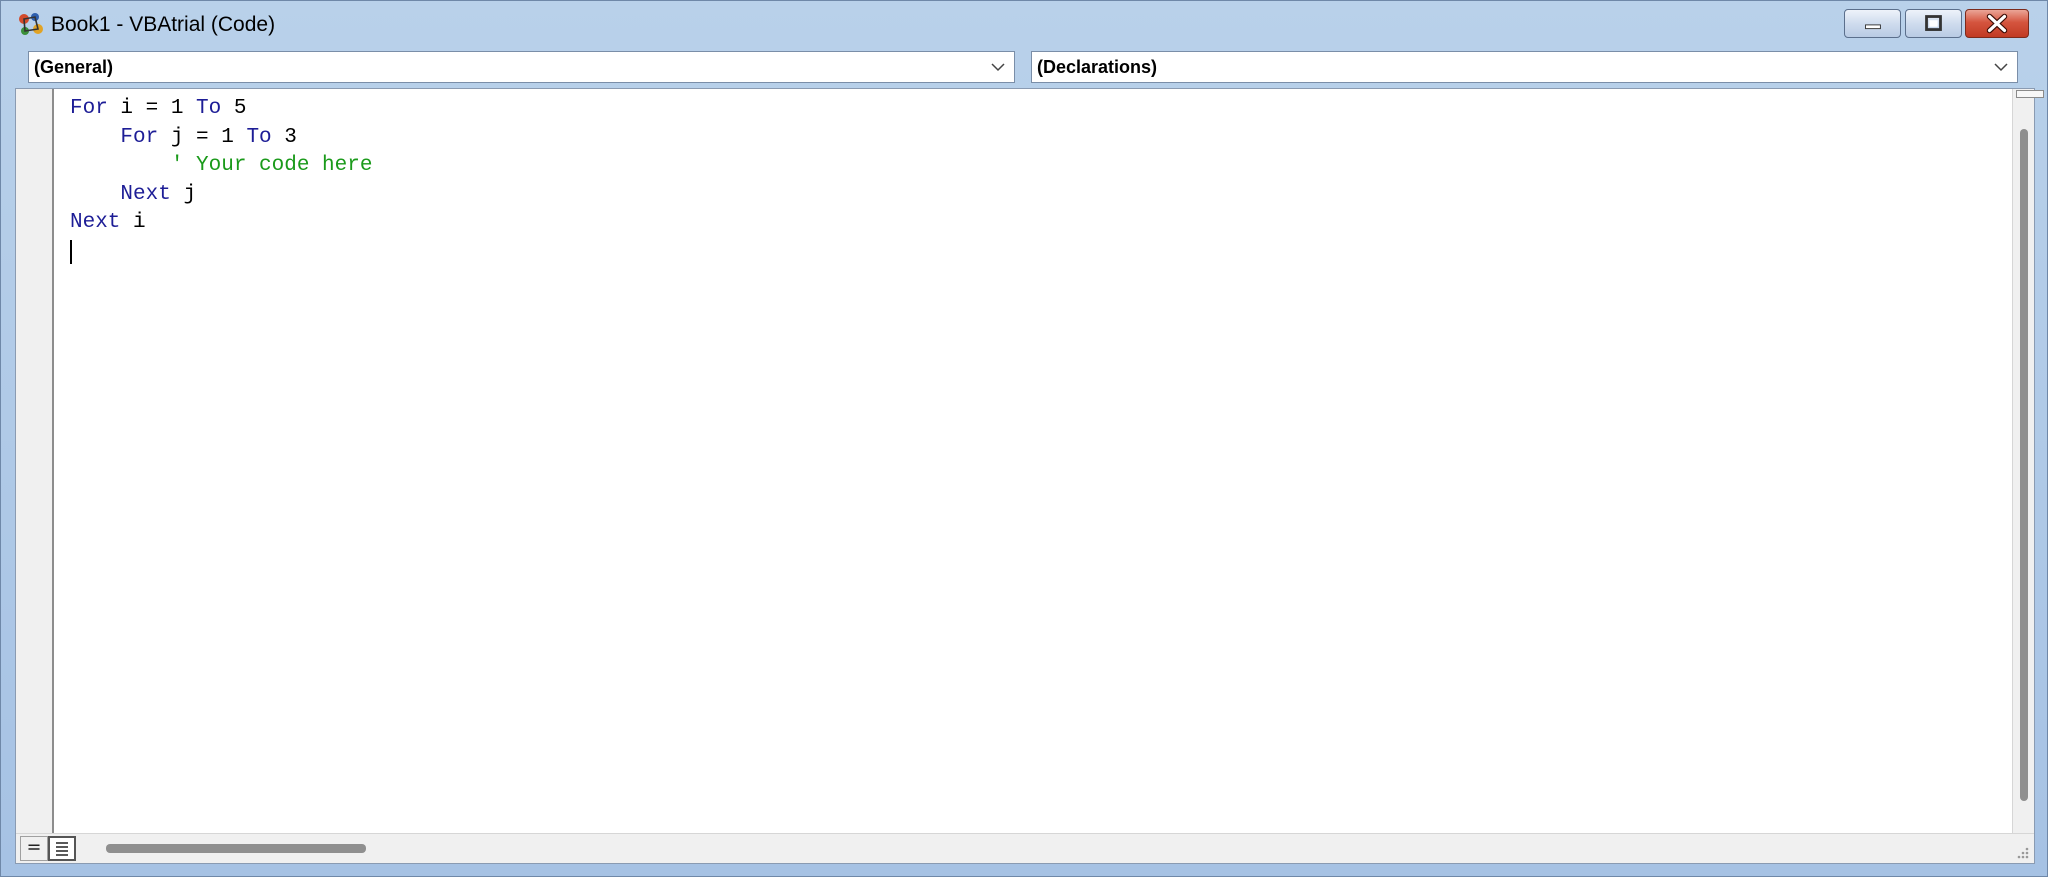 This screenshot has width=2048, height=877. What do you see at coordinates (74, 67) in the screenshot?
I see `object-dropdown-value: (General)` at bounding box center [74, 67].